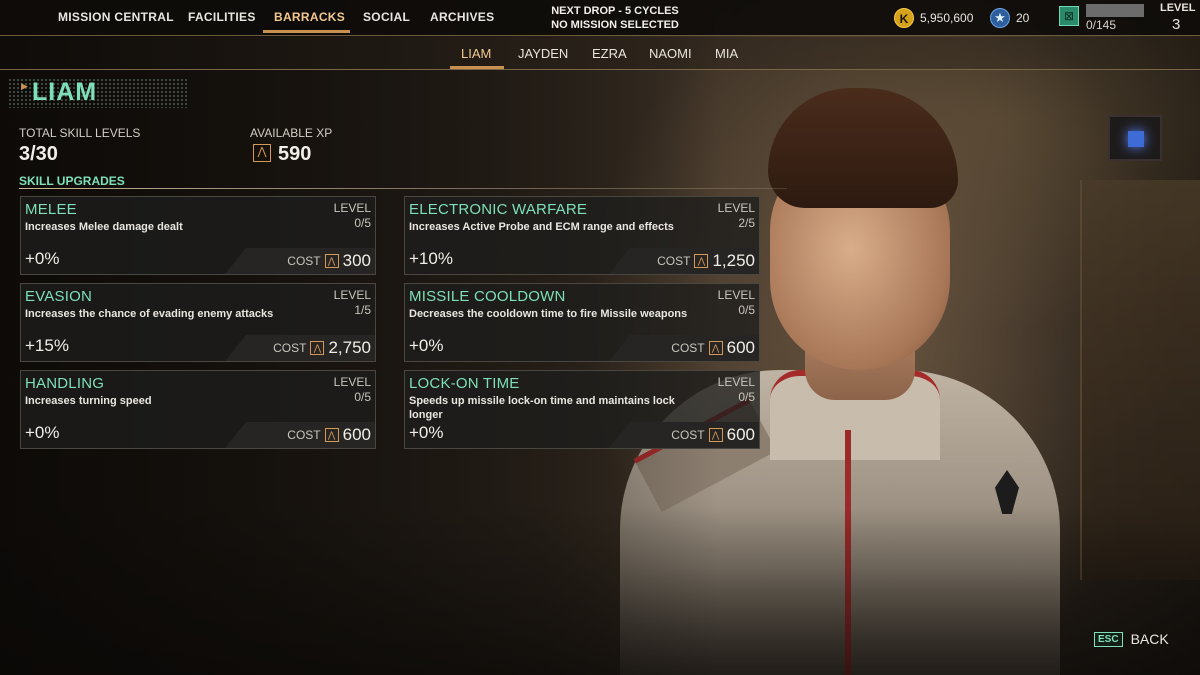 The image size is (1200, 675). Describe the element at coordinates (72, 181) in the screenshot. I see `skill-upgrades-title: SKILL UPGRADES` at that location.